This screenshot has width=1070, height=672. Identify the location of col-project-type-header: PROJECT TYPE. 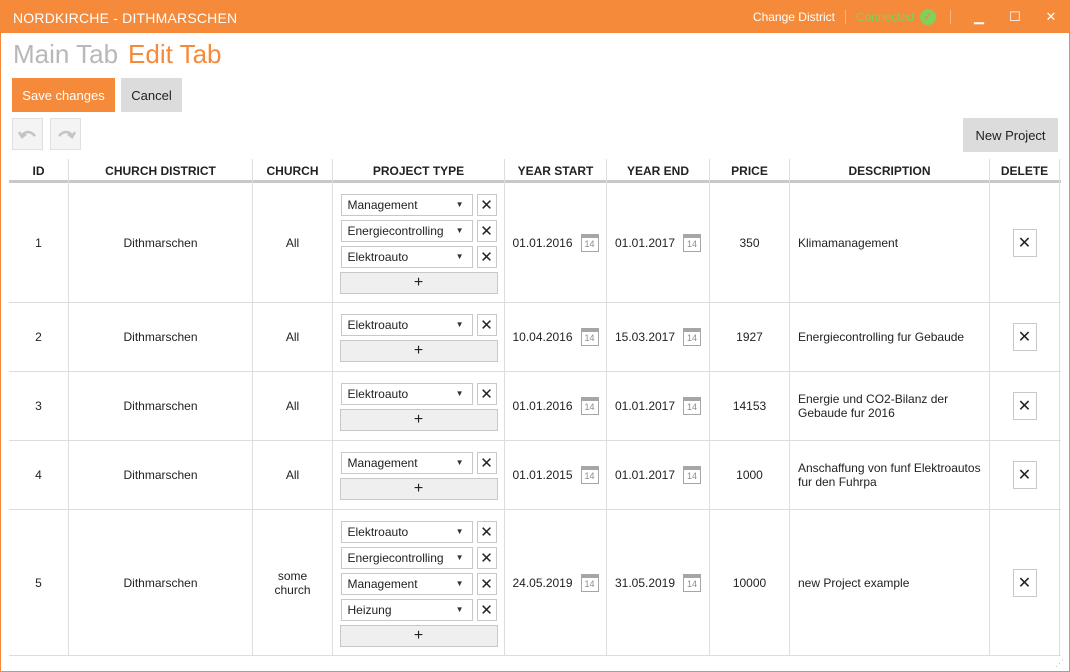
(419, 171).